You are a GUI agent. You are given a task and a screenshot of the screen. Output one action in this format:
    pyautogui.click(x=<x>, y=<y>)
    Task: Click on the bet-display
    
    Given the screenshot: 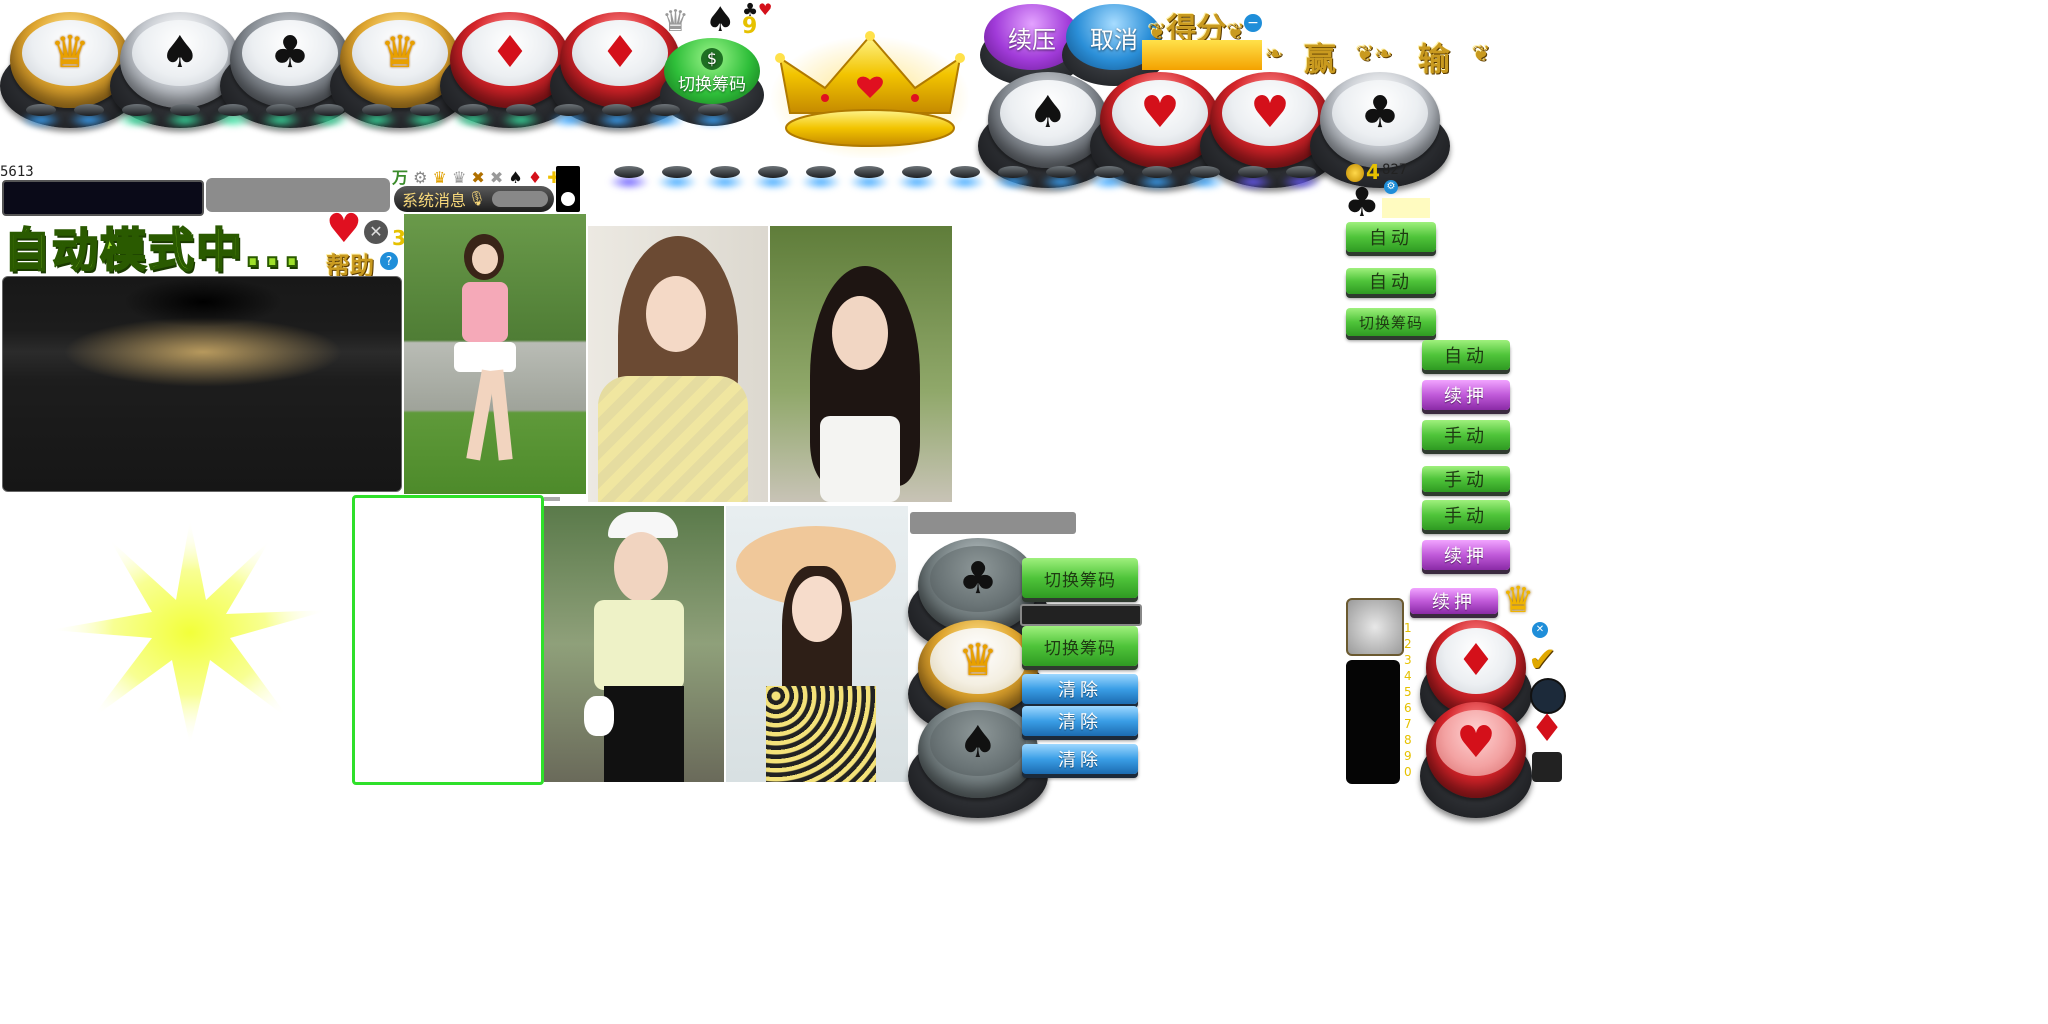 What is the action you would take?
    pyautogui.click(x=298, y=195)
    